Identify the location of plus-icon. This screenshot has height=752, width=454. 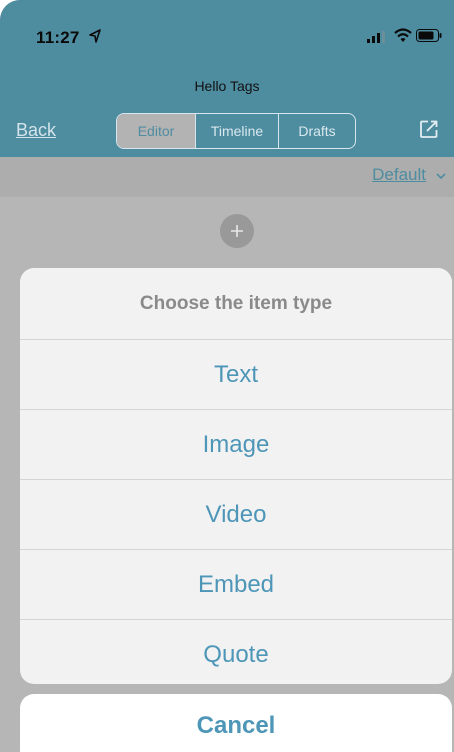
(237, 231).